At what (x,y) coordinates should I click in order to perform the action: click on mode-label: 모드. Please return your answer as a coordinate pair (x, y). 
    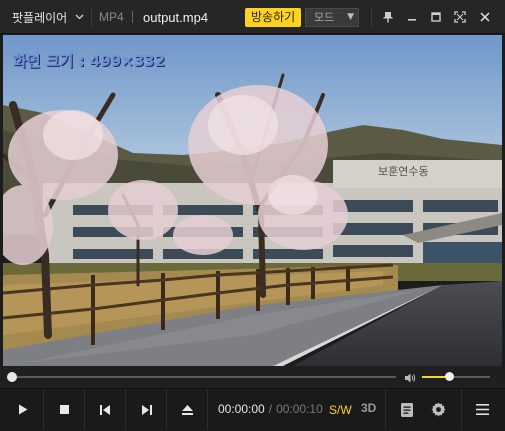
    Looking at the image, I should click on (324, 17).